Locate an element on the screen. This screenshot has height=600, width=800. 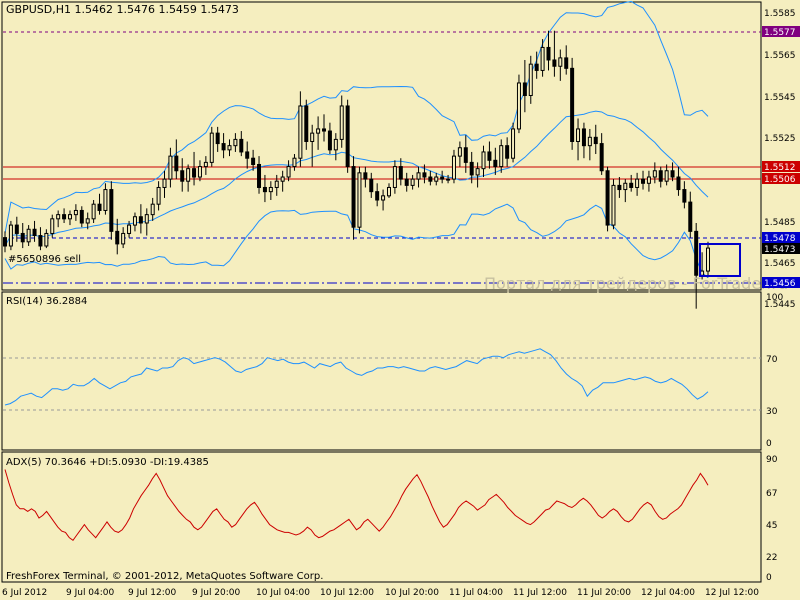
time-tick: 12 Jul 04:00 is located at coordinates (668, 593).